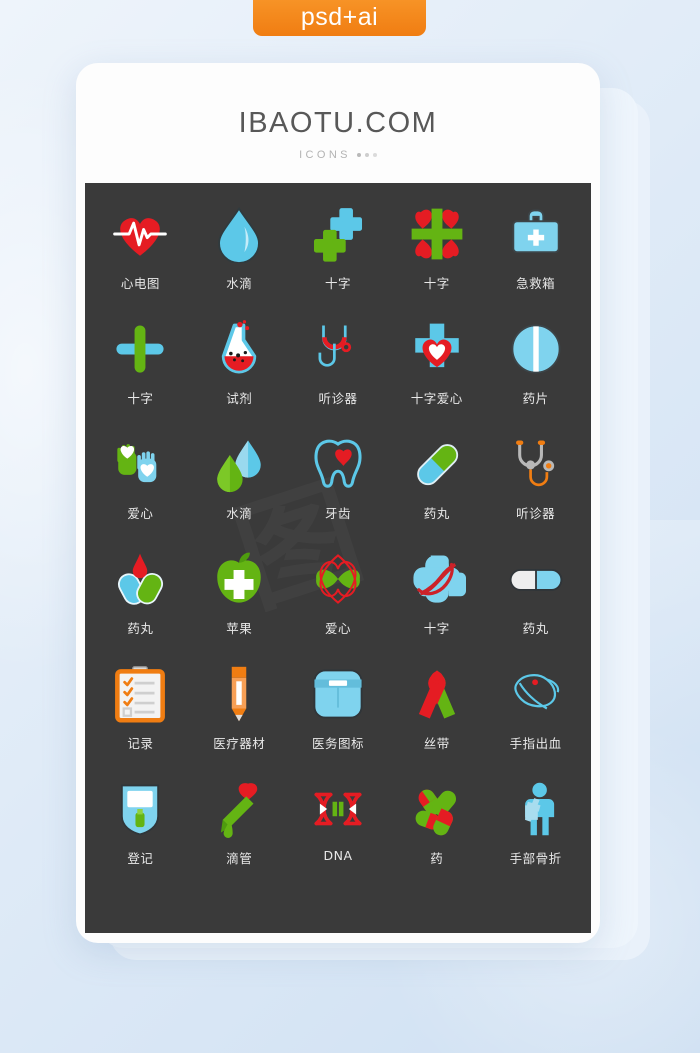 This screenshot has width=700, height=1053. What do you see at coordinates (536, 234) in the screenshot?
I see `first-aid-kit-icon` at bounding box center [536, 234].